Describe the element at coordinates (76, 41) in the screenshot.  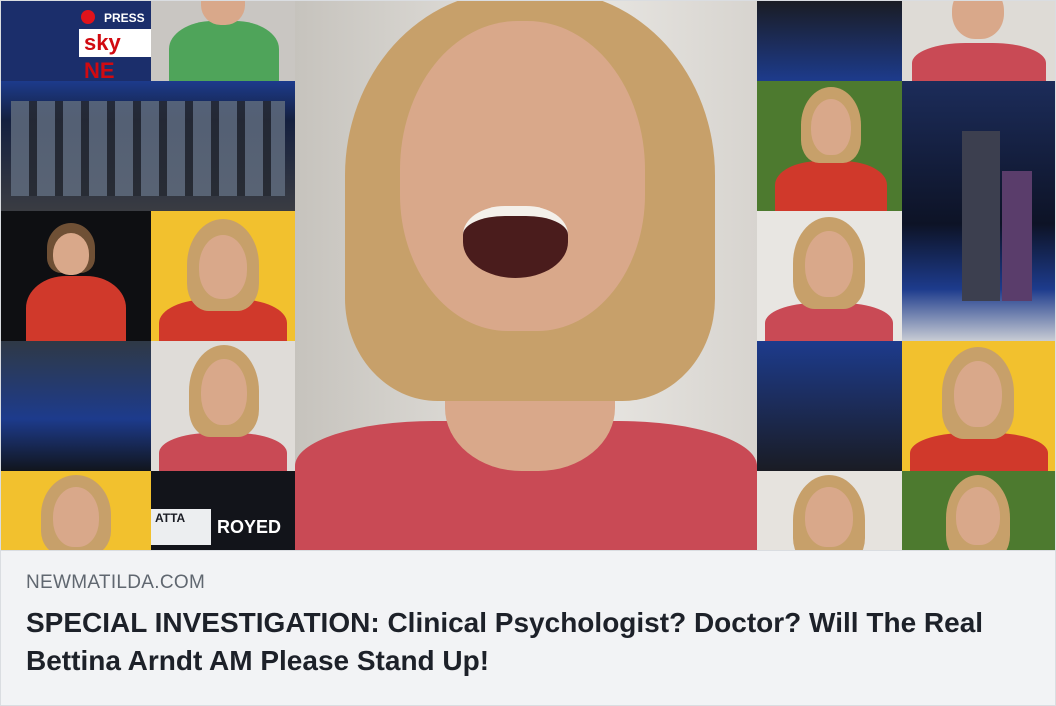
I see `collage-tile-sky-news: PRESS sky NE` at that location.